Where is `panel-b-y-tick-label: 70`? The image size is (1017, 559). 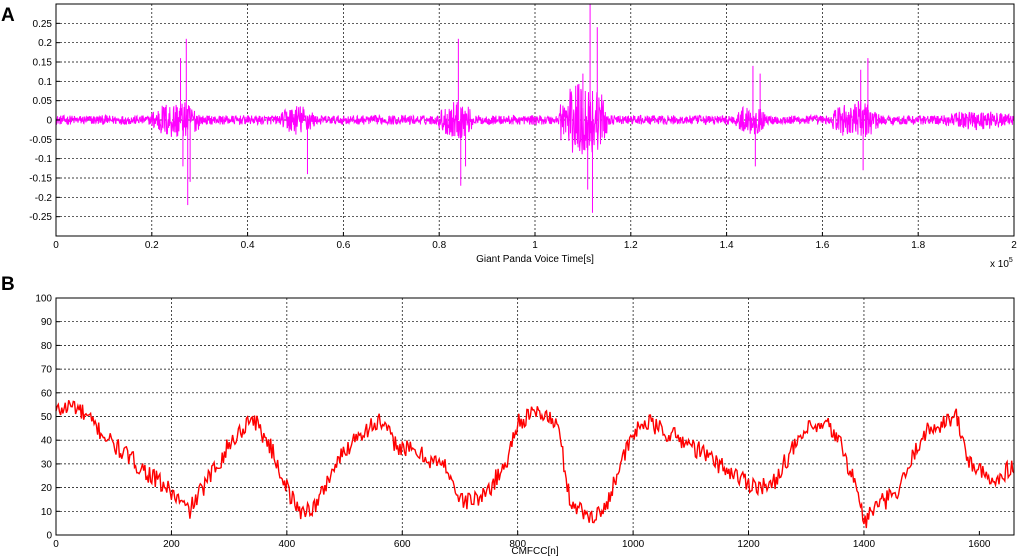
panel-b-y-tick-label: 70 is located at coordinates (47, 370).